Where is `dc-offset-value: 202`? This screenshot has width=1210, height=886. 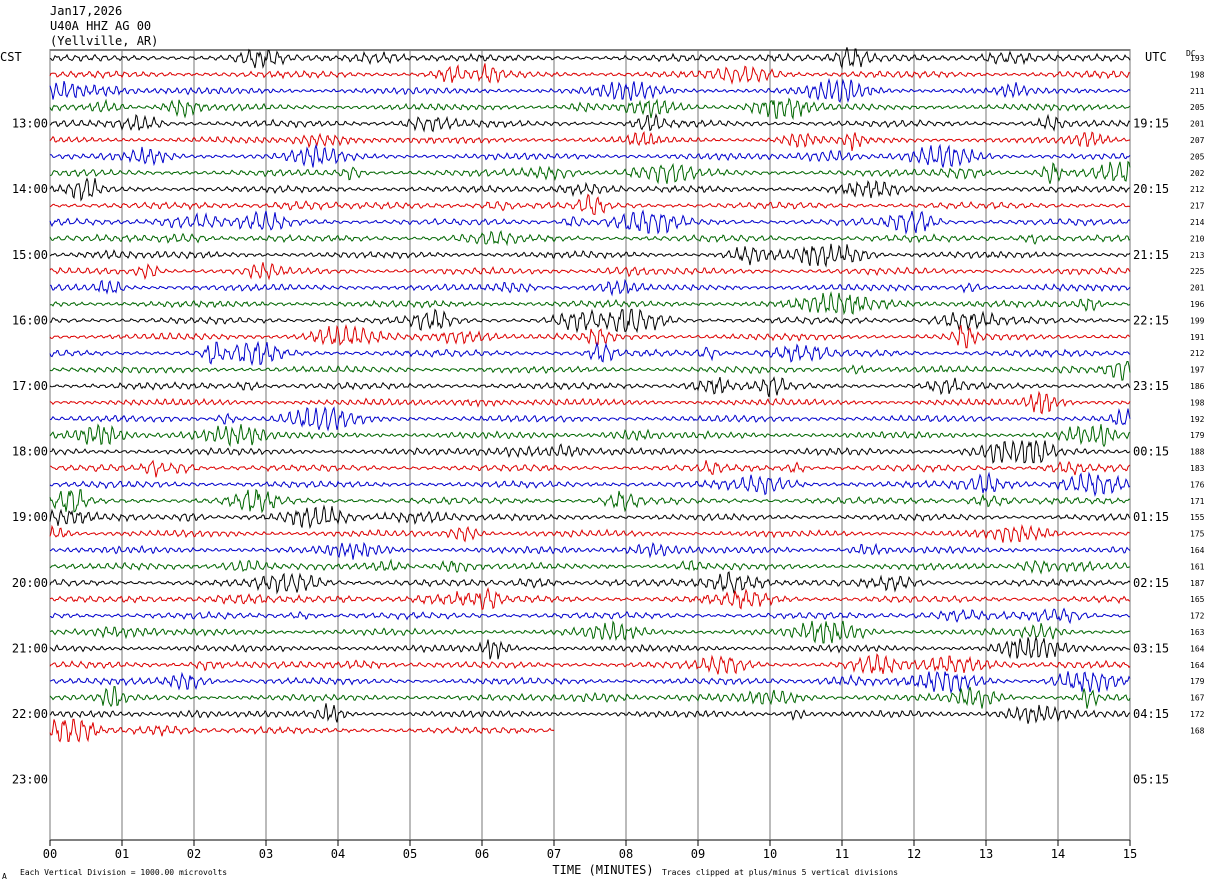
dc-offset-value: 202 is located at coordinates (1197, 173).